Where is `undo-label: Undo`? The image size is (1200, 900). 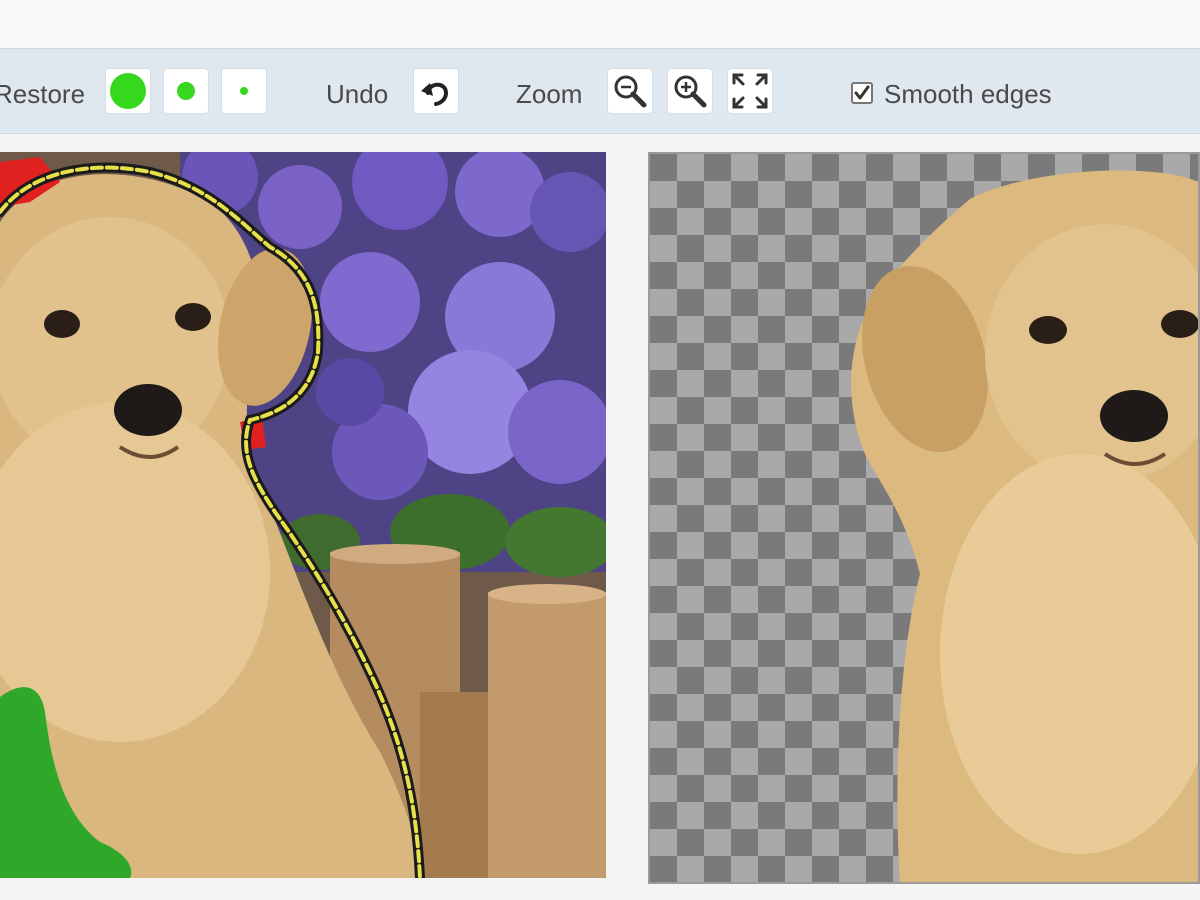
undo-label: Undo is located at coordinates (357, 94).